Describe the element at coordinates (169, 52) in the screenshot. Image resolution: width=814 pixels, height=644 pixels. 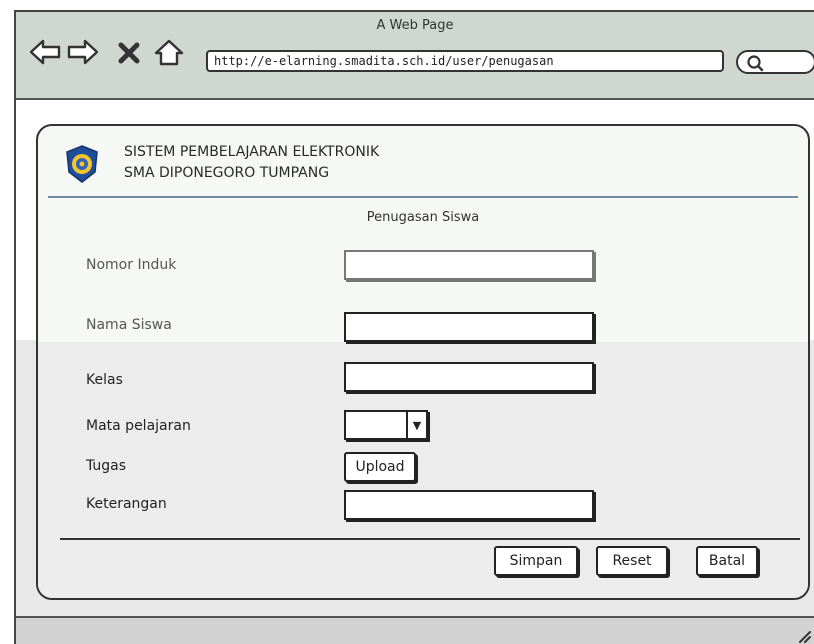
I see `home-icon` at that location.